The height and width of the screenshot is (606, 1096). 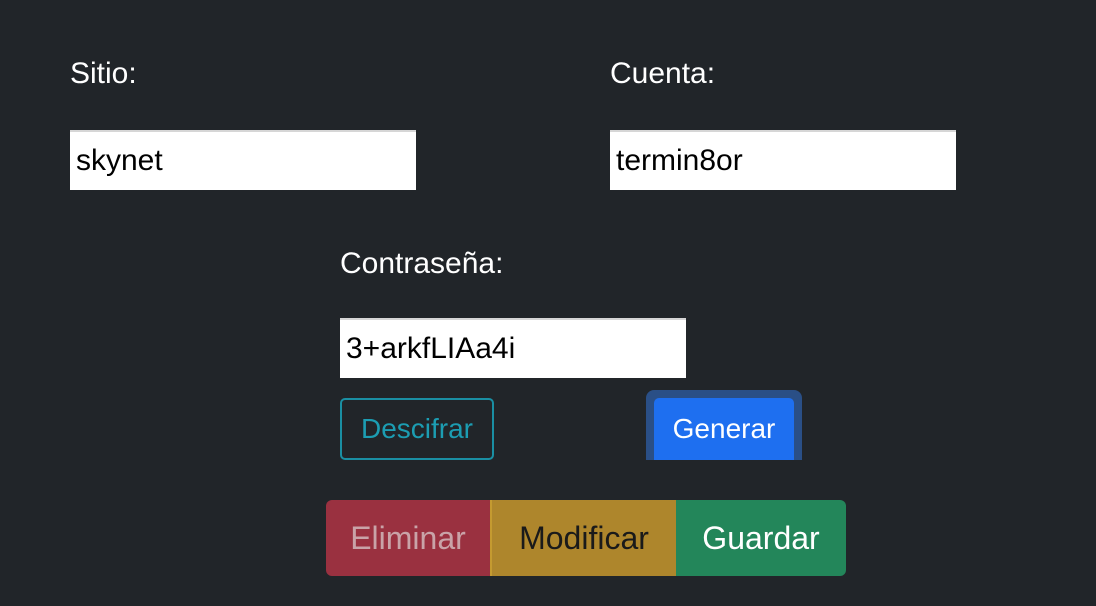 I want to click on generate-button: Generar, so click(x=724, y=429).